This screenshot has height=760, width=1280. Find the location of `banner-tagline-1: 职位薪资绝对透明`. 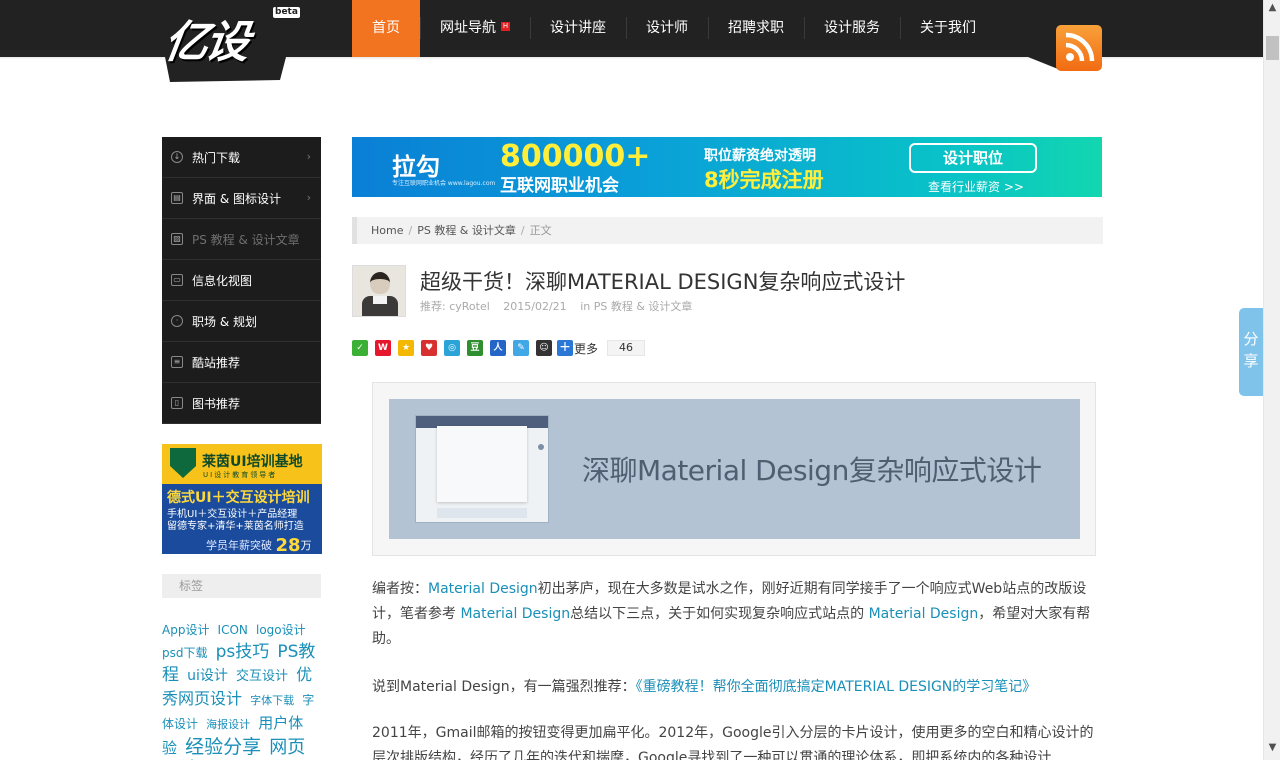

banner-tagline-1: 职位薪资绝对透明 is located at coordinates (760, 156).